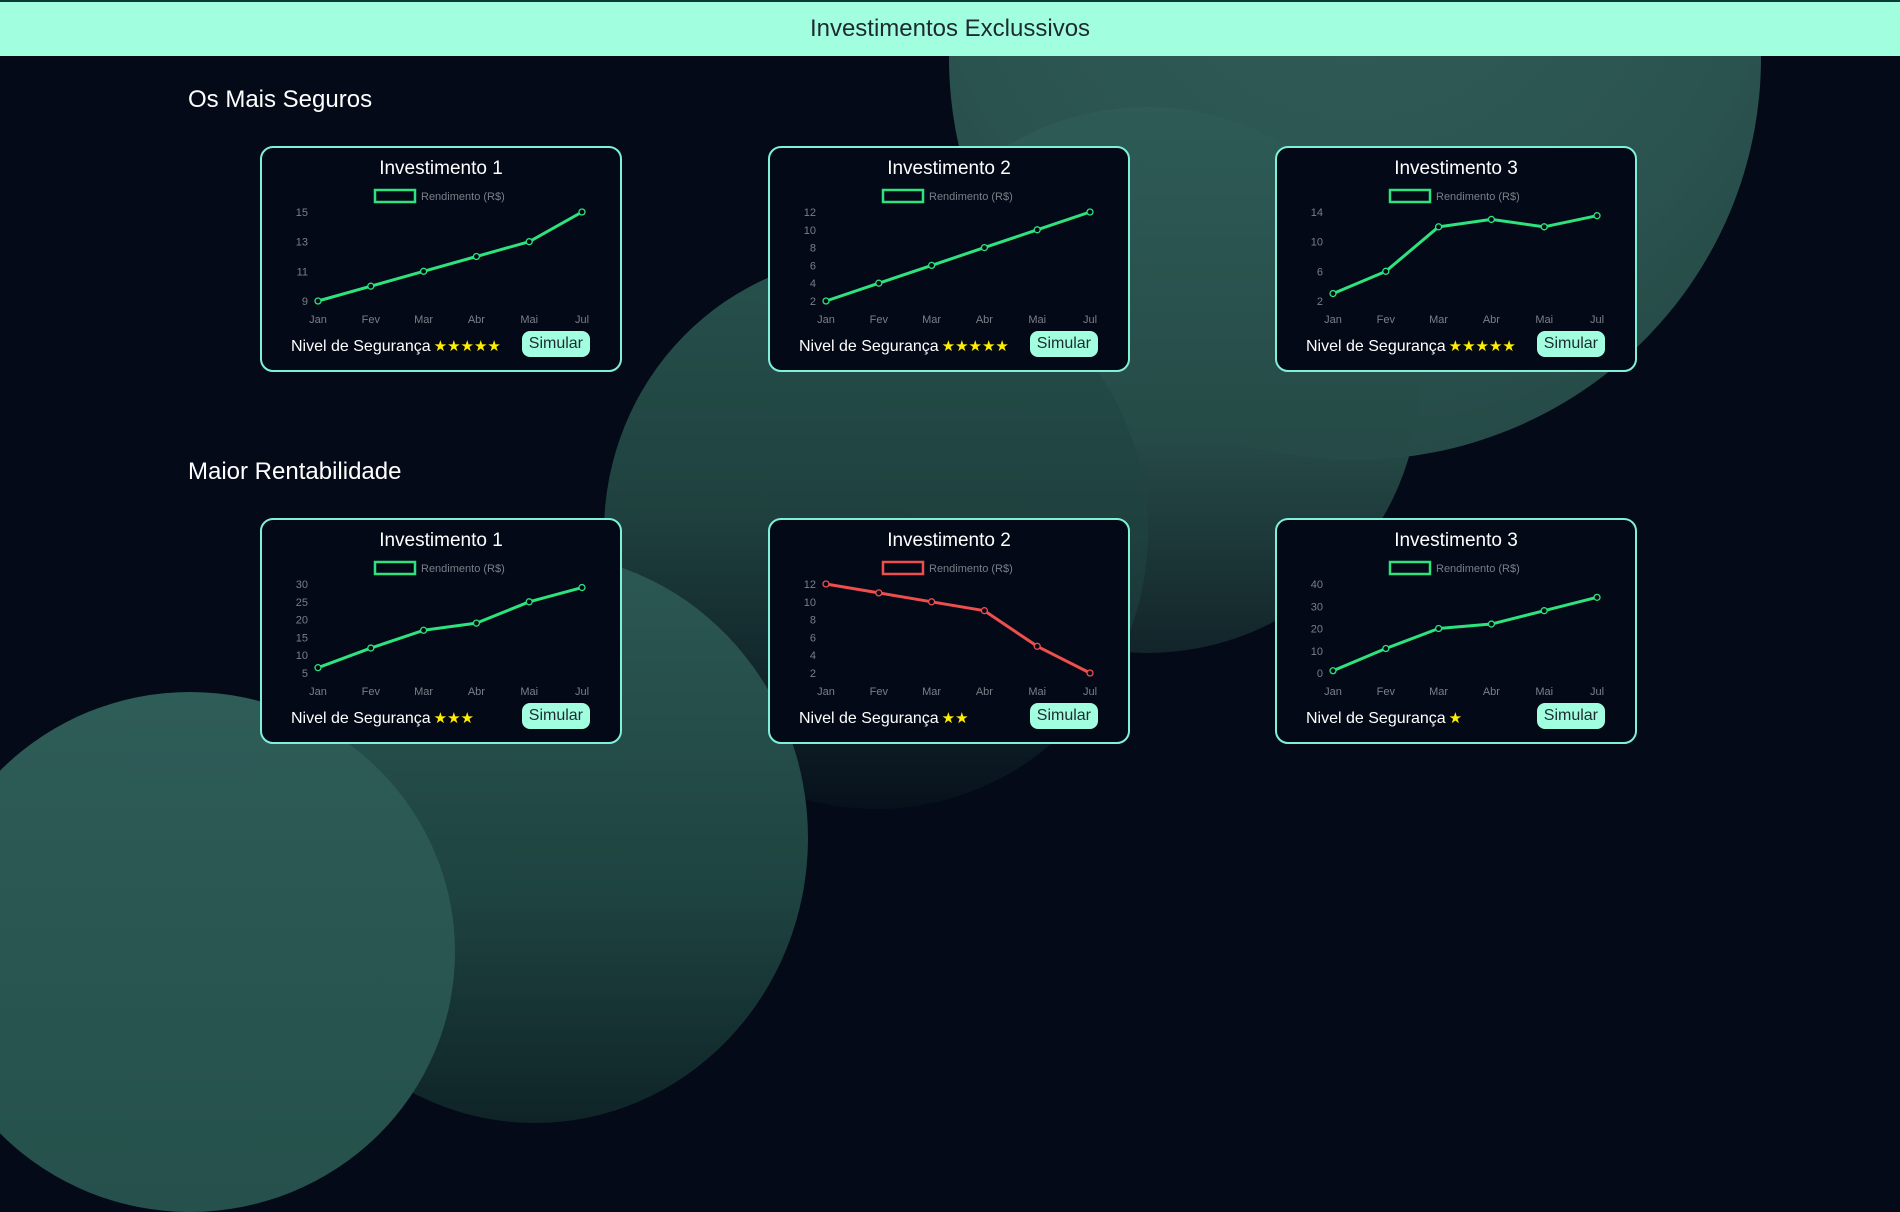  I want to click on y-tick-label: 40, so click(1317, 585).